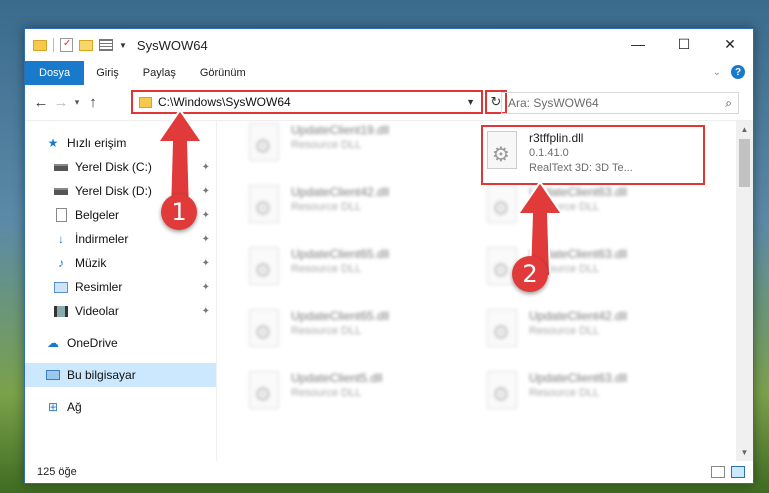 This screenshot has width=769, height=493. I want to click on file-item: ⚙ UpdateClient5.dll Resource DLL, so click(355, 396).